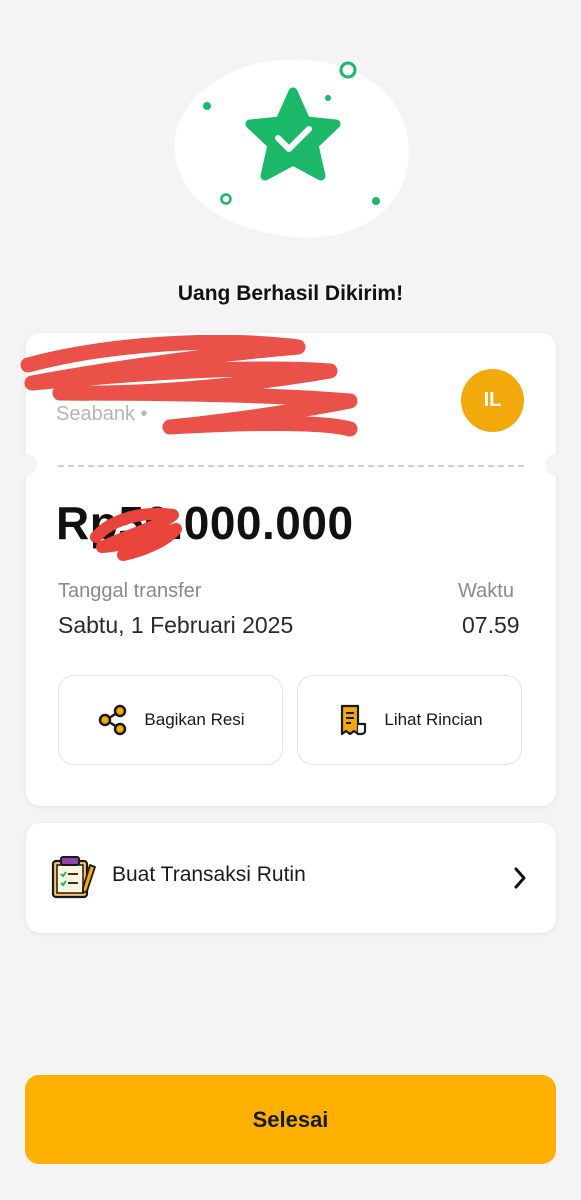 The height and width of the screenshot is (1200, 581). I want to click on chevron-right-icon, so click(520, 880).